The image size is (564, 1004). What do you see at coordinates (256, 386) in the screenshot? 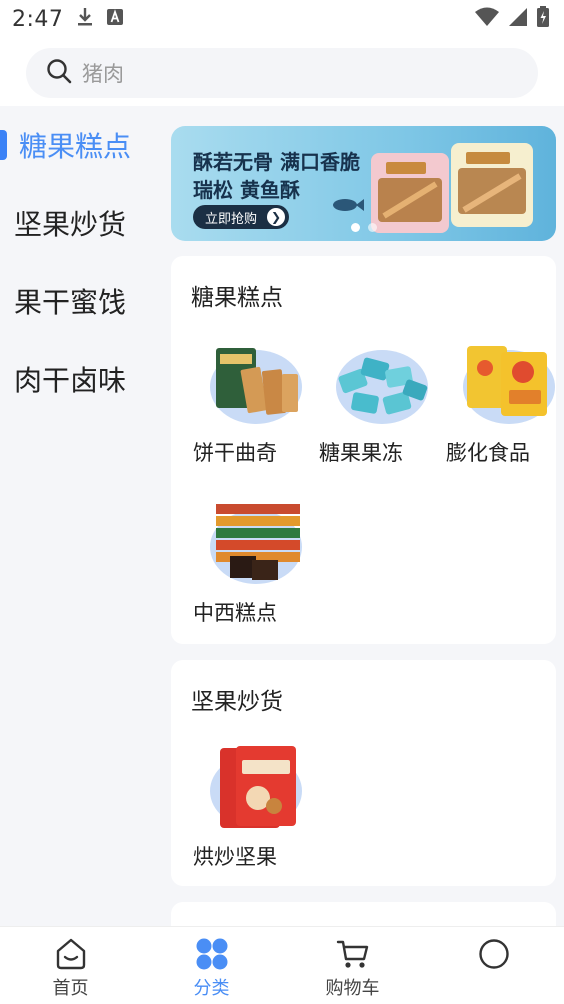
I see `biscuits-image` at bounding box center [256, 386].